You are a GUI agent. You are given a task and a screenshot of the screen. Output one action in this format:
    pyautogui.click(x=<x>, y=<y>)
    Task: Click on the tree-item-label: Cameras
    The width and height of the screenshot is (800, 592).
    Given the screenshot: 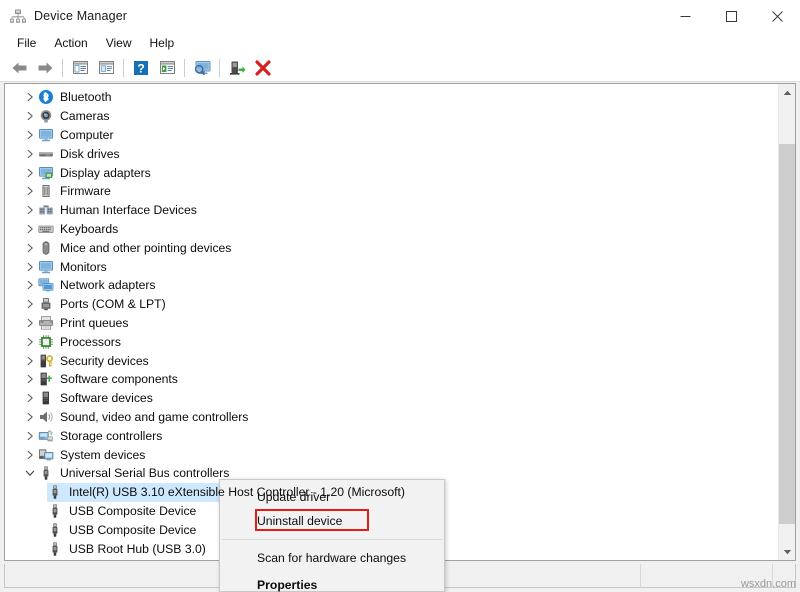 What is the action you would take?
    pyautogui.click(x=85, y=116)
    